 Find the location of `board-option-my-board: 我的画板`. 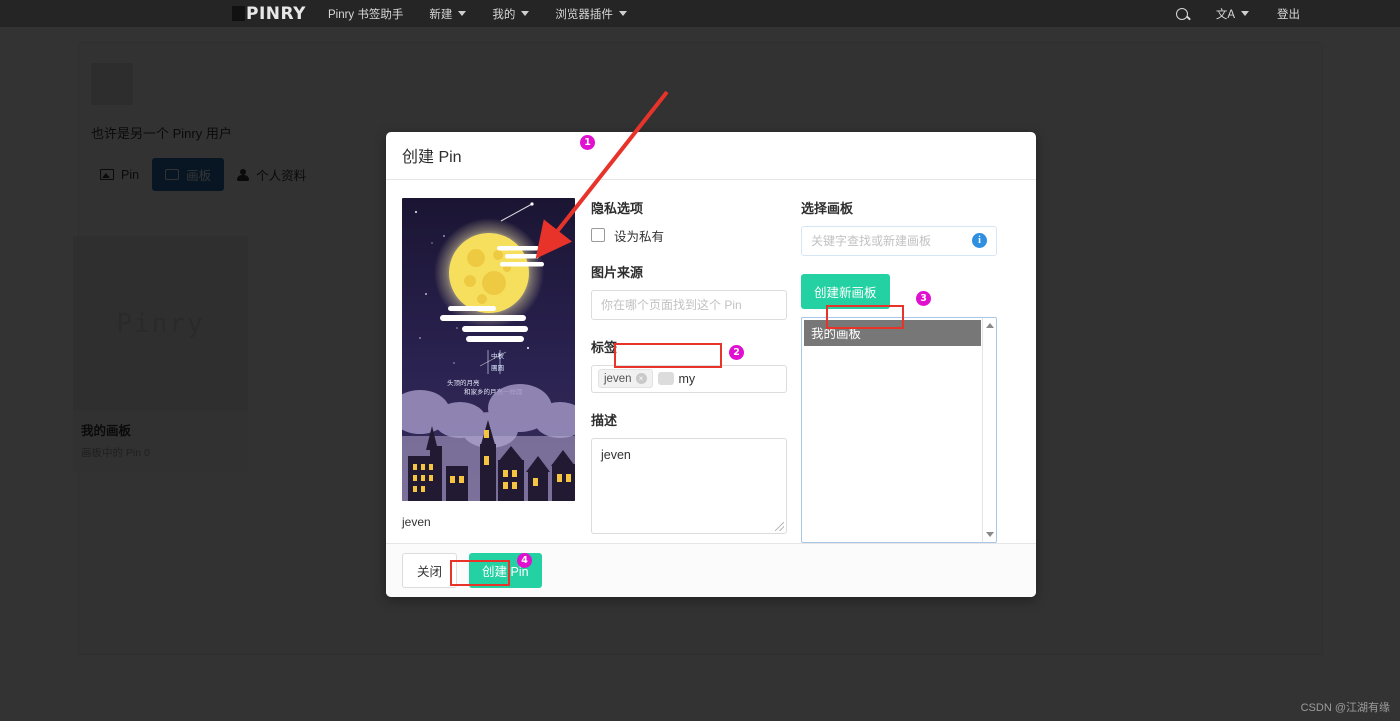

board-option-my-board: 我的画板 is located at coordinates (892, 332).